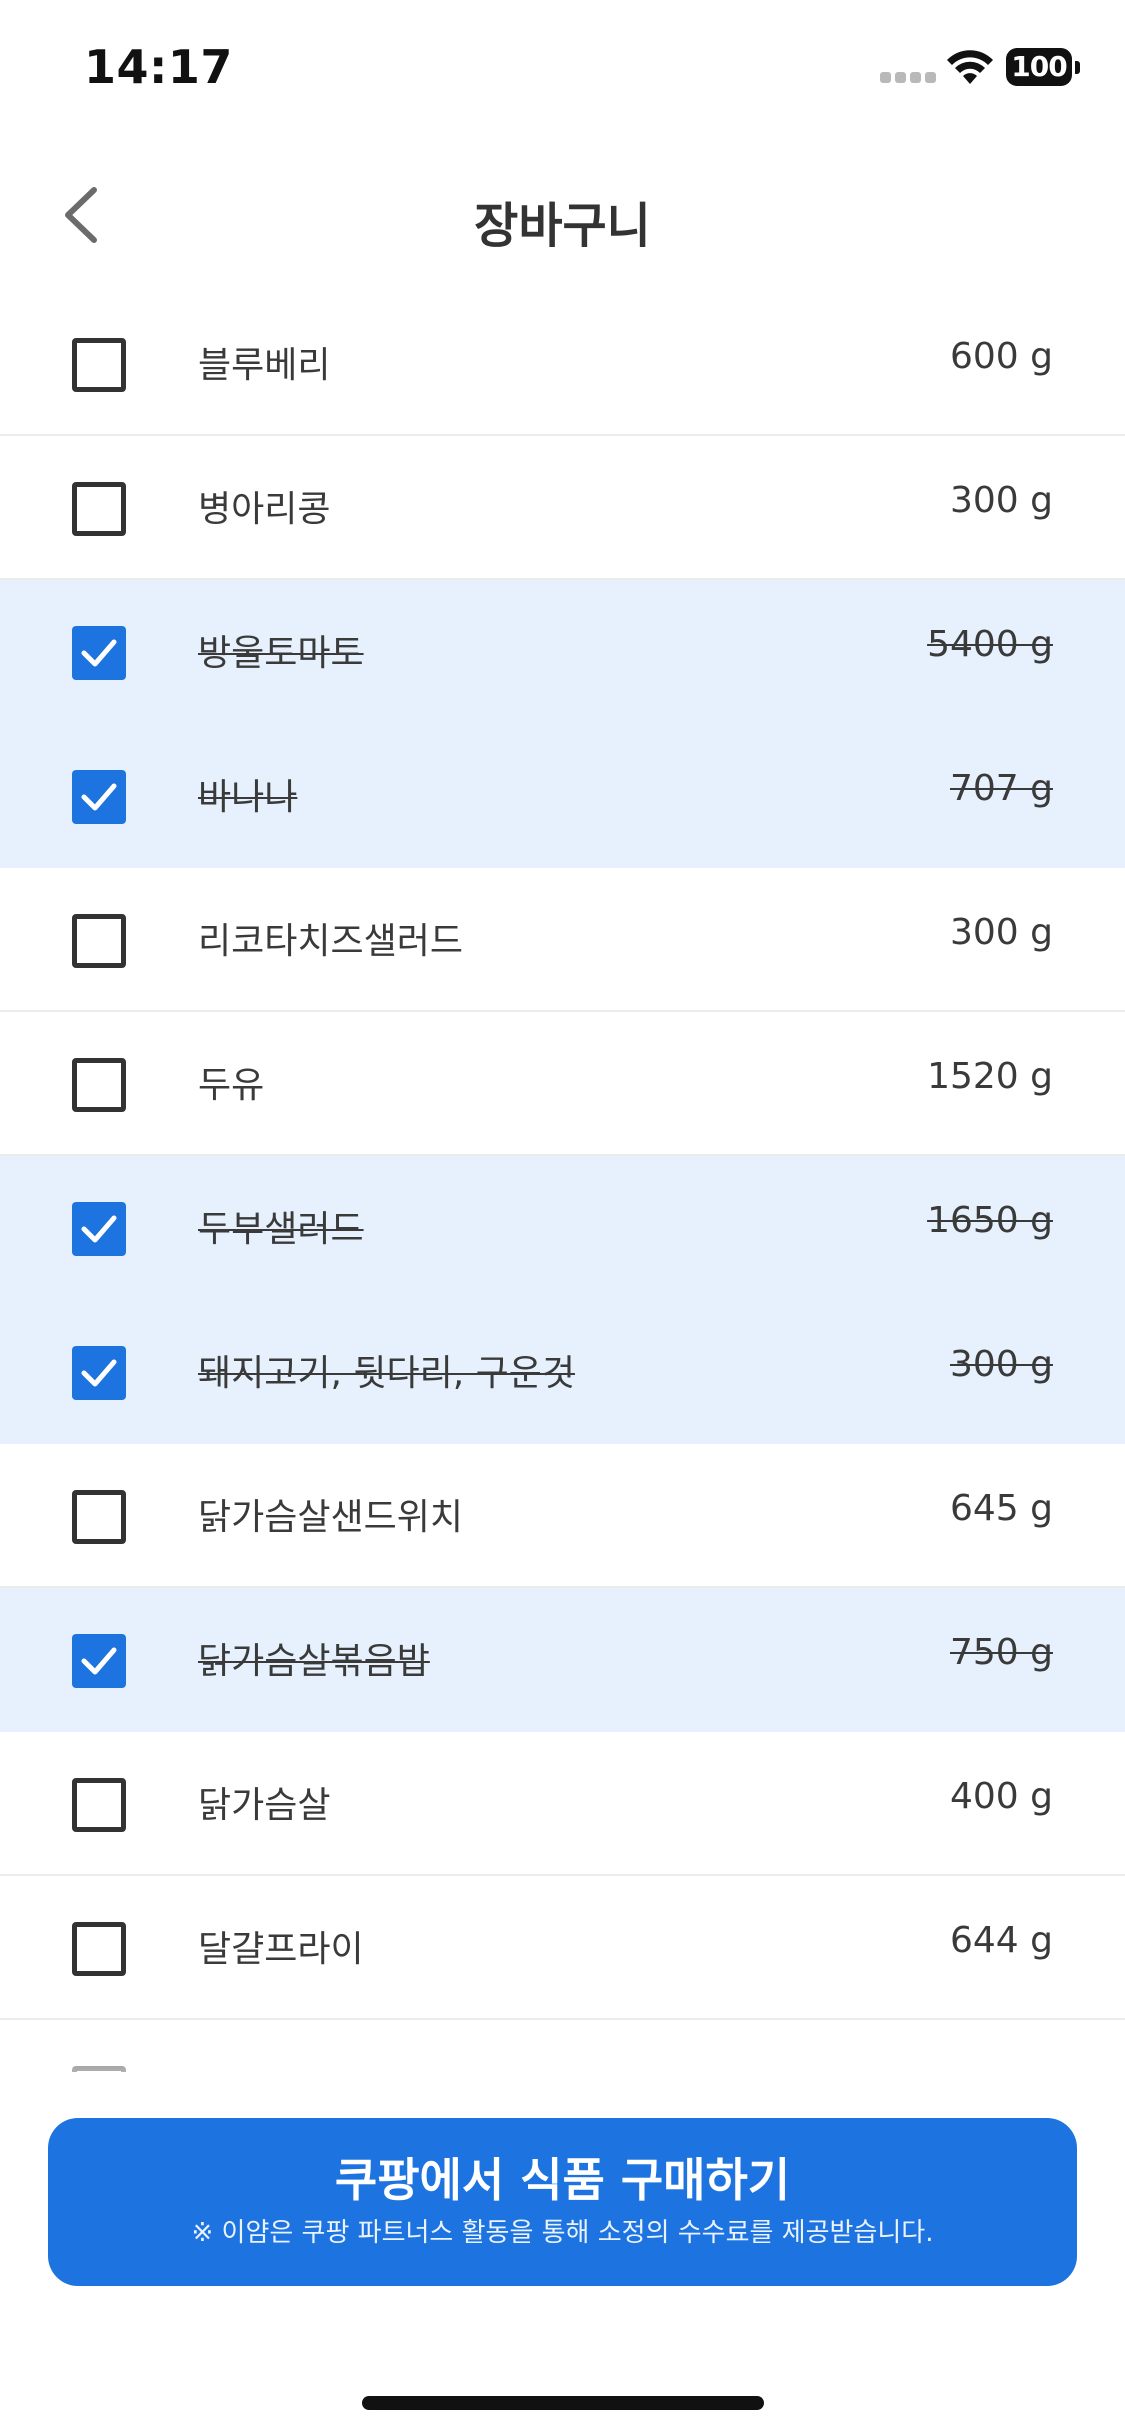  What do you see at coordinates (330, 941) in the screenshot?
I see `item-name: 리코타치즈샐러드` at bounding box center [330, 941].